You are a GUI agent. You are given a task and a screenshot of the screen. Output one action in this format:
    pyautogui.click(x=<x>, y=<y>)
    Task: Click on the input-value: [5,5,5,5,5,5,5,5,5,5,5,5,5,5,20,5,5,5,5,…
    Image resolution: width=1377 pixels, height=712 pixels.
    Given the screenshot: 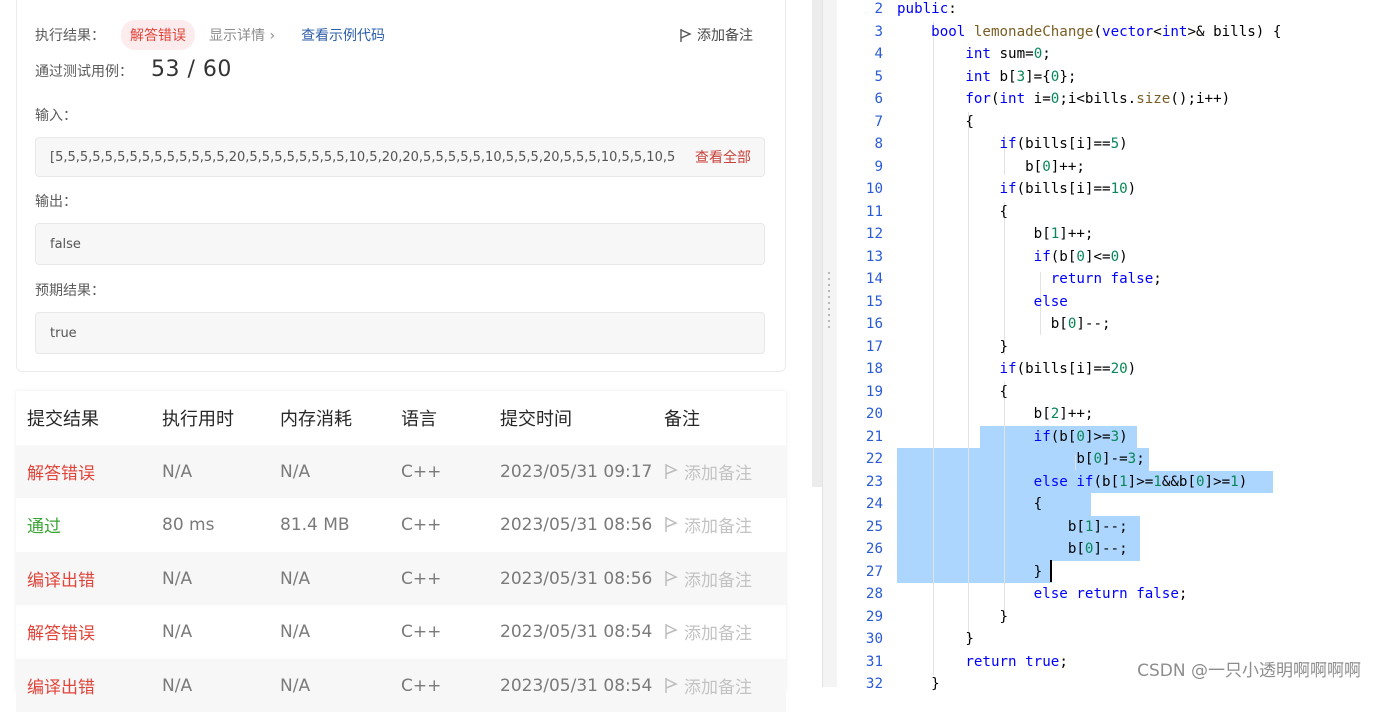 What is the action you would take?
    pyautogui.click(x=362, y=157)
    